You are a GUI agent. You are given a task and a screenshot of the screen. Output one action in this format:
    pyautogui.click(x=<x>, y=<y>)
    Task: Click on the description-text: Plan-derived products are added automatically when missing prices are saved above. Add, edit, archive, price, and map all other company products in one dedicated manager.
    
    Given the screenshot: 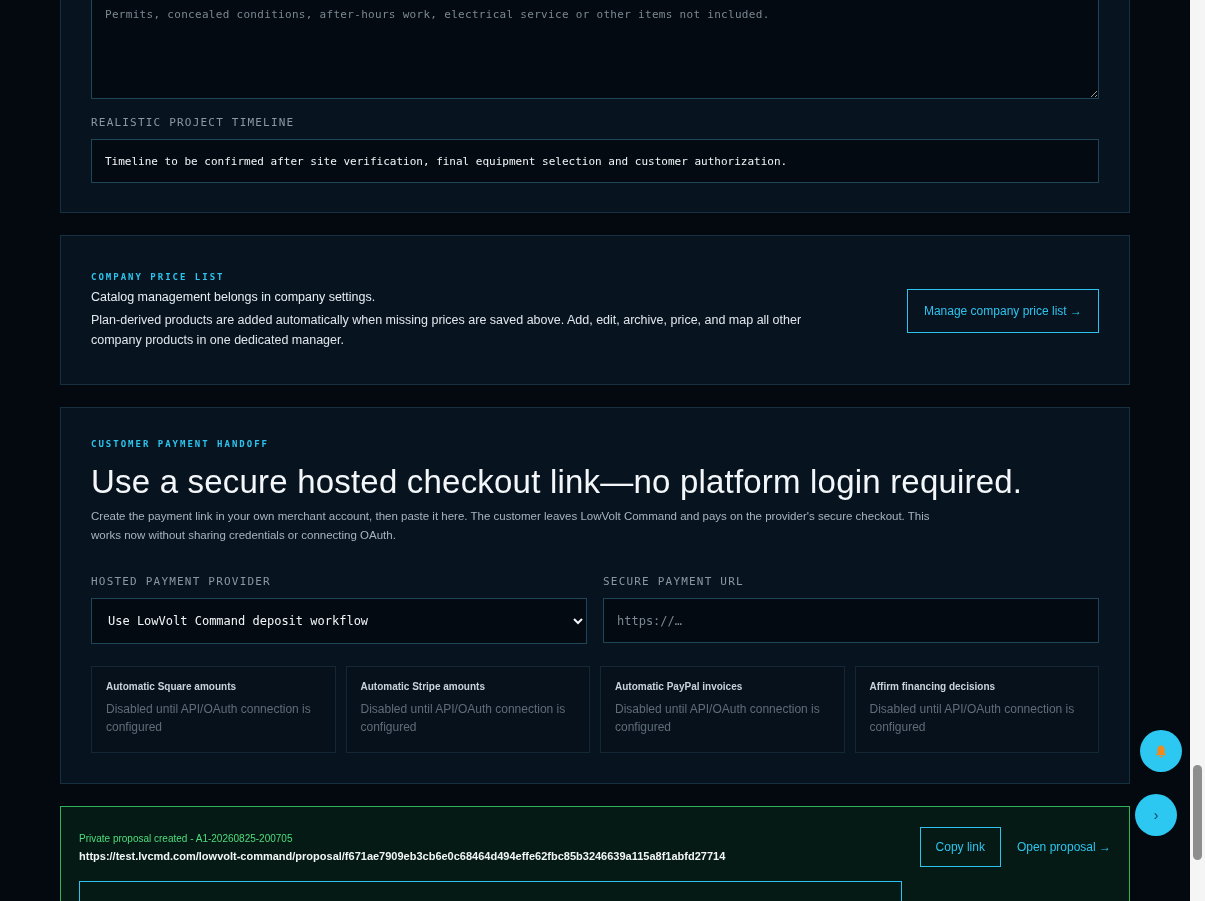 What is the action you would take?
    pyautogui.click(x=447, y=330)
    